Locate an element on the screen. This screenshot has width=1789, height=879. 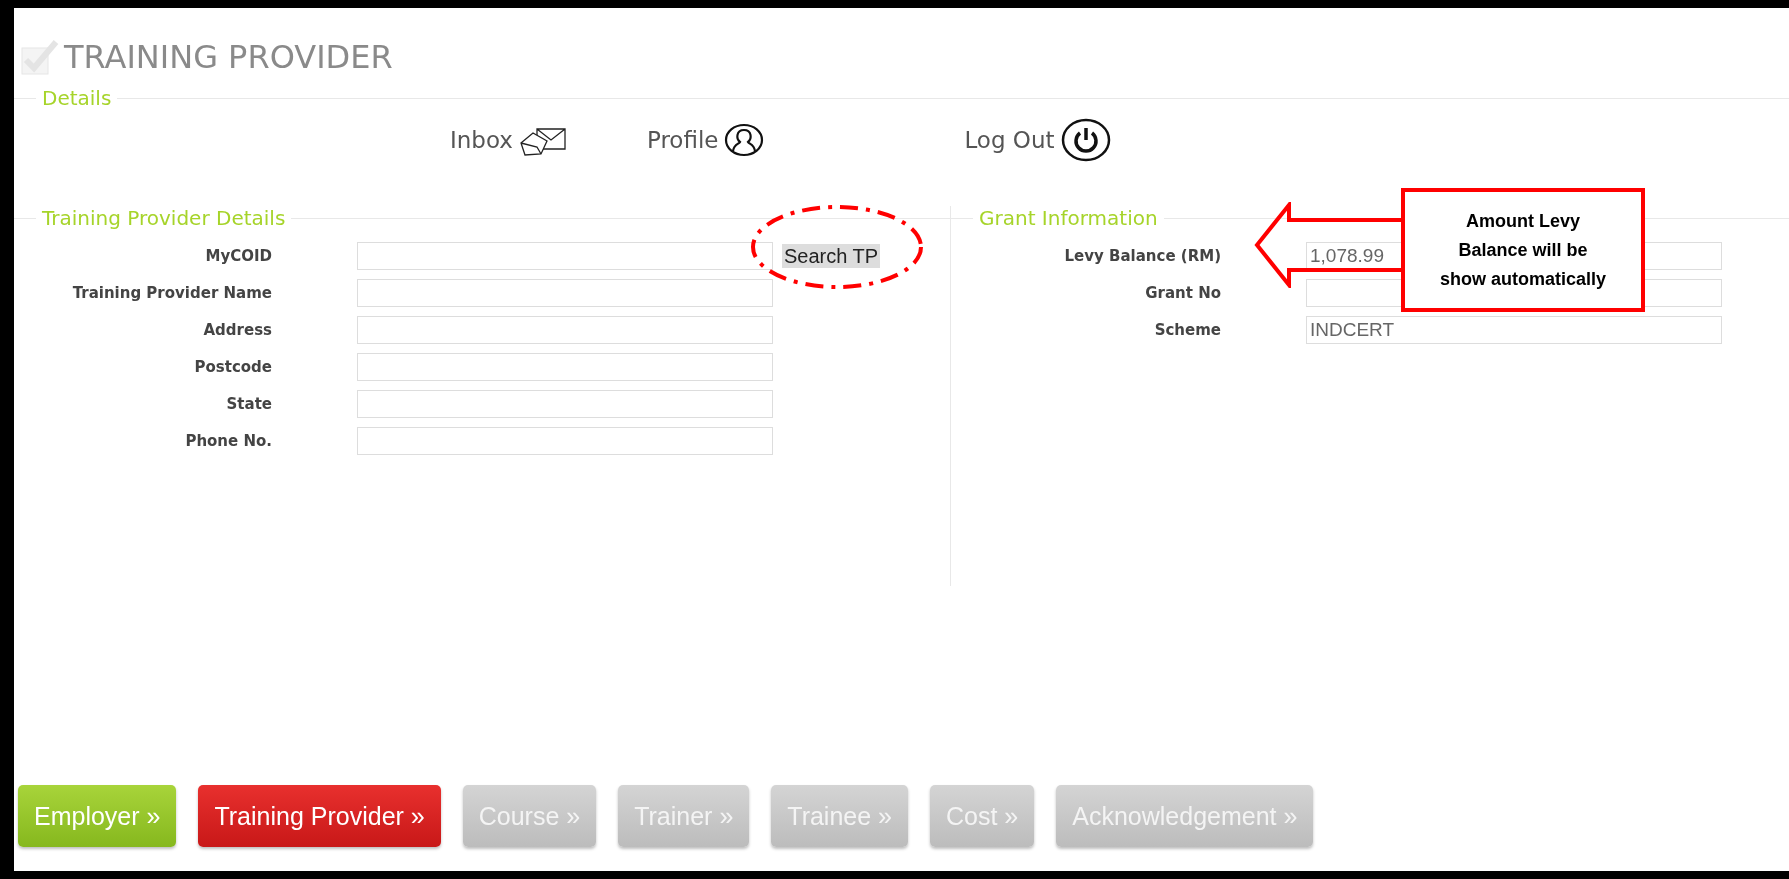
section-legend: Training Provider Details is located at coordinates (164, 218).